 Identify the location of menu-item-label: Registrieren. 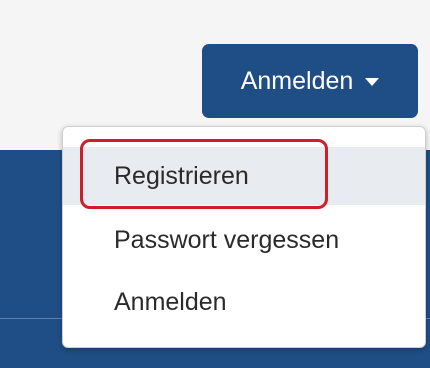
(181, 175).